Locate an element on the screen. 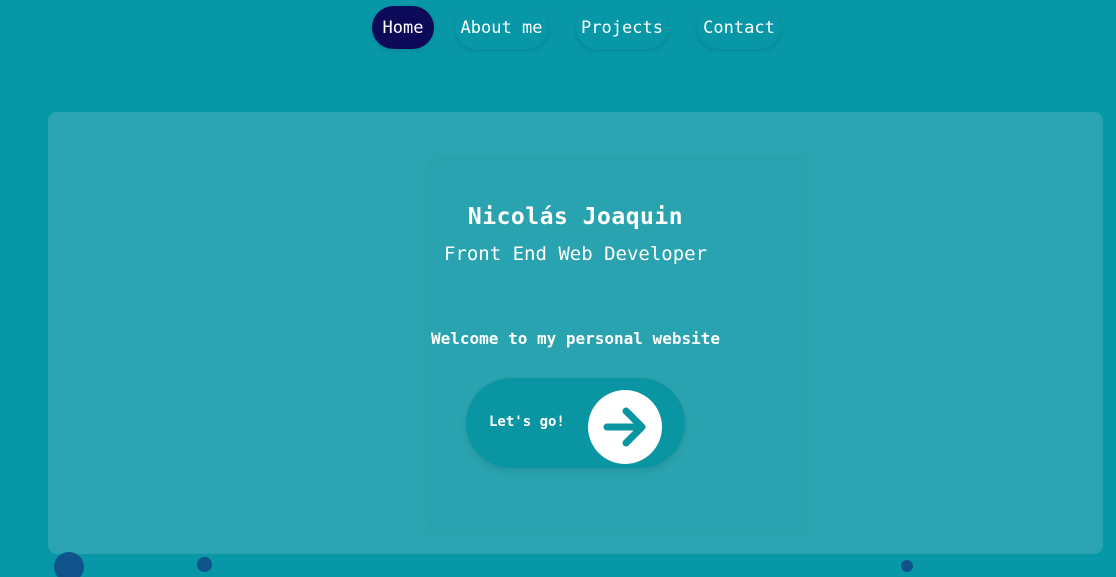 Image resolution: width=1116 pixels, height=577 pixels. lets-go-button: Let's go! is located at coordinates (575, 423).